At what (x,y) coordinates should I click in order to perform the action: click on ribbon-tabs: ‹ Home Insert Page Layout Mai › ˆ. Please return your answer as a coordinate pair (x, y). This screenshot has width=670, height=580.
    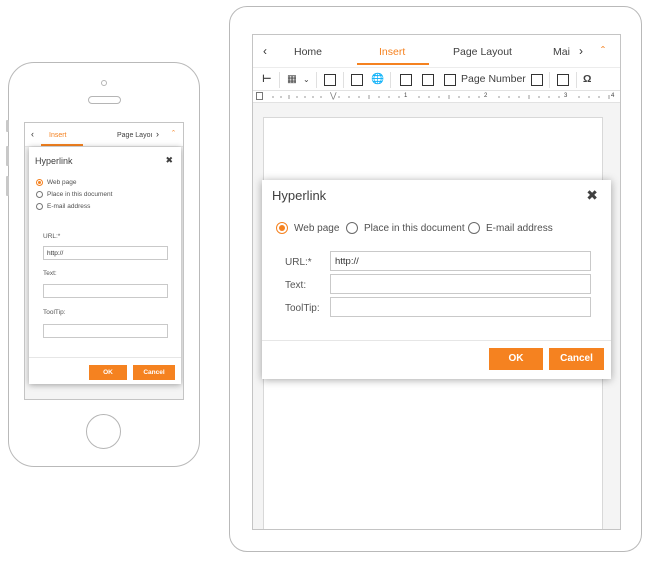
    Looking at the image, I should click on (436, 51).